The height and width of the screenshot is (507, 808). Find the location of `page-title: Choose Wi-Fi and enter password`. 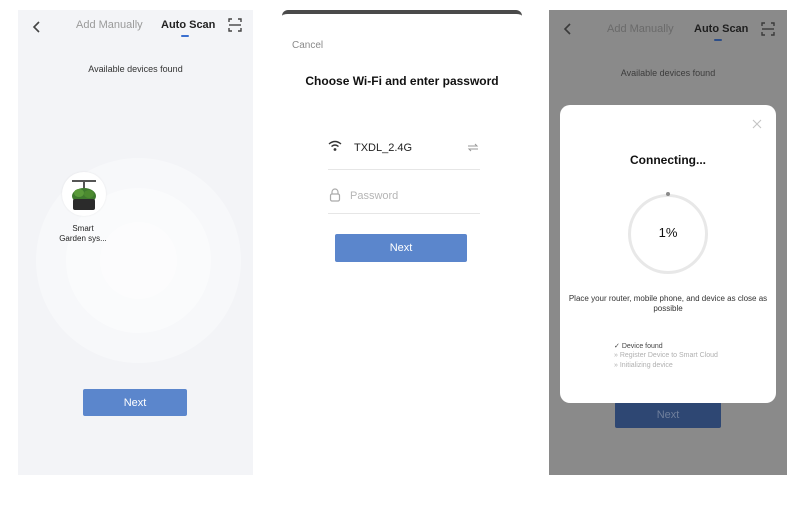

page-title: Choose Wi-Fi and enter password is located at coordinates (402, 81).